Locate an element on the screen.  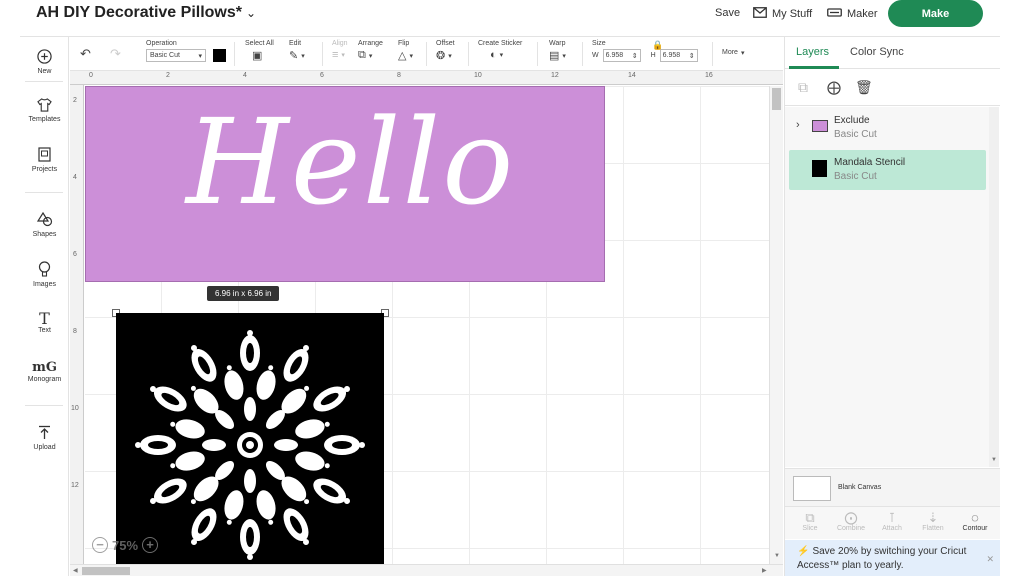
blank-canvas-swatch is located at coordinates (812, 488).